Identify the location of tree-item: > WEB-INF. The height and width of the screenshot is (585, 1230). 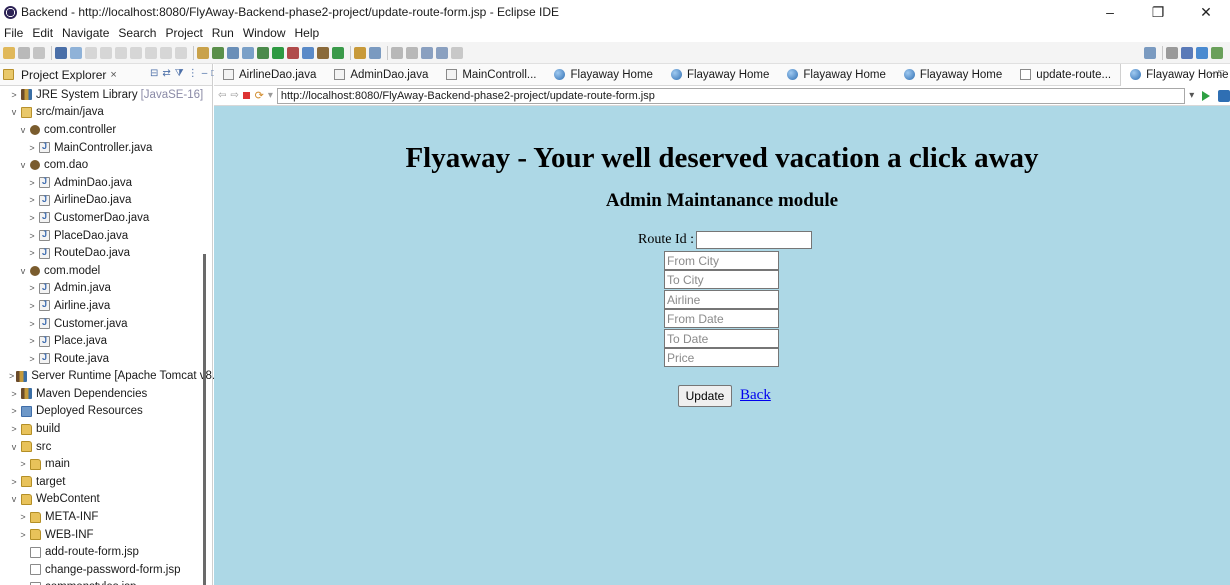
(102, 535).